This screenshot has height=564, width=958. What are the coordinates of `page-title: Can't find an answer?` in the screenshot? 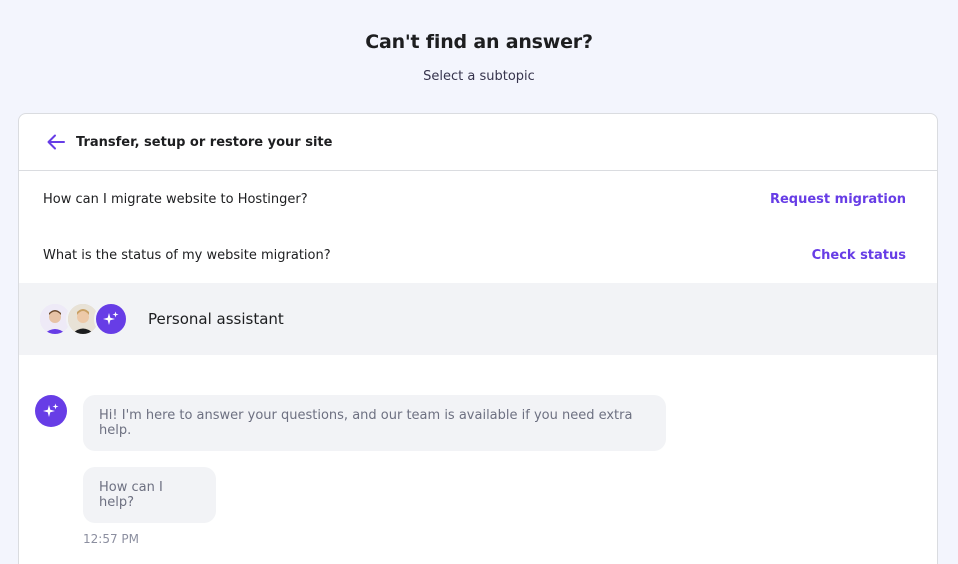 It's located at (479, 42).